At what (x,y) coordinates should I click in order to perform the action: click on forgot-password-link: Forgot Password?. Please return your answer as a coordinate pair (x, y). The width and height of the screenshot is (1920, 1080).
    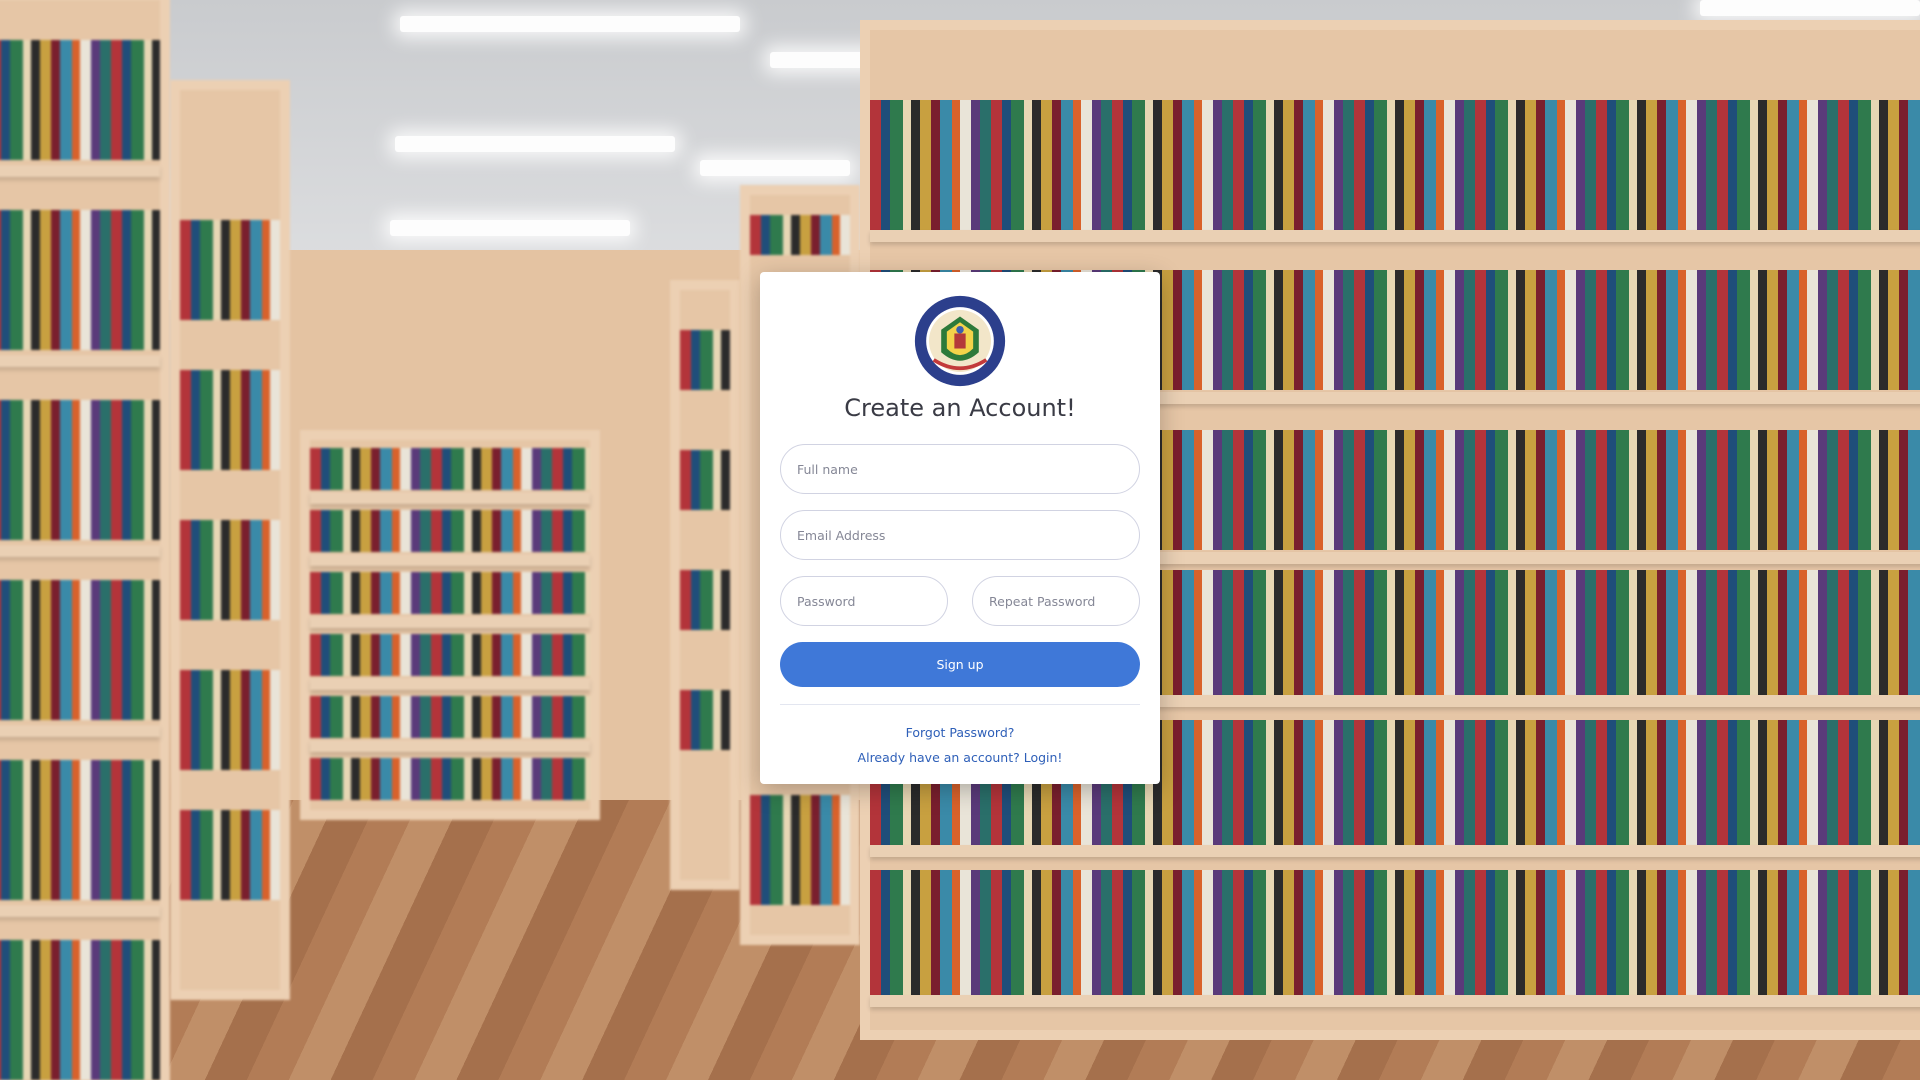
    Looking at the image, I should click on (960, 732).